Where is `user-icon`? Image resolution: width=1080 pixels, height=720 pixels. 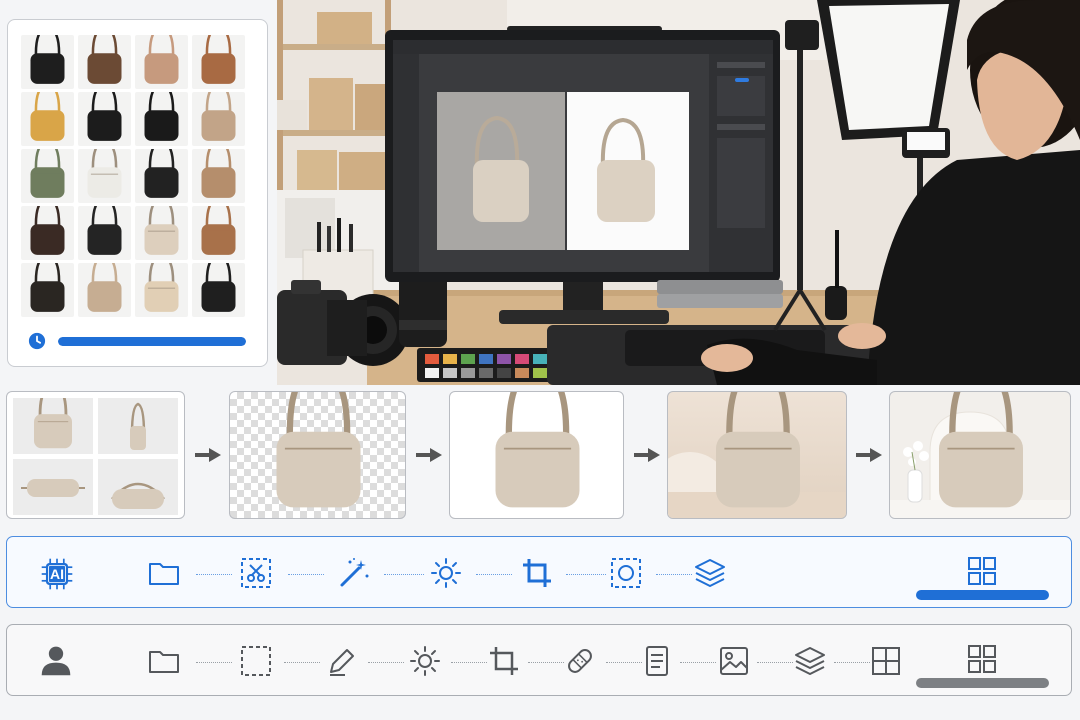
user-icon is located at coordinates (56, 660).